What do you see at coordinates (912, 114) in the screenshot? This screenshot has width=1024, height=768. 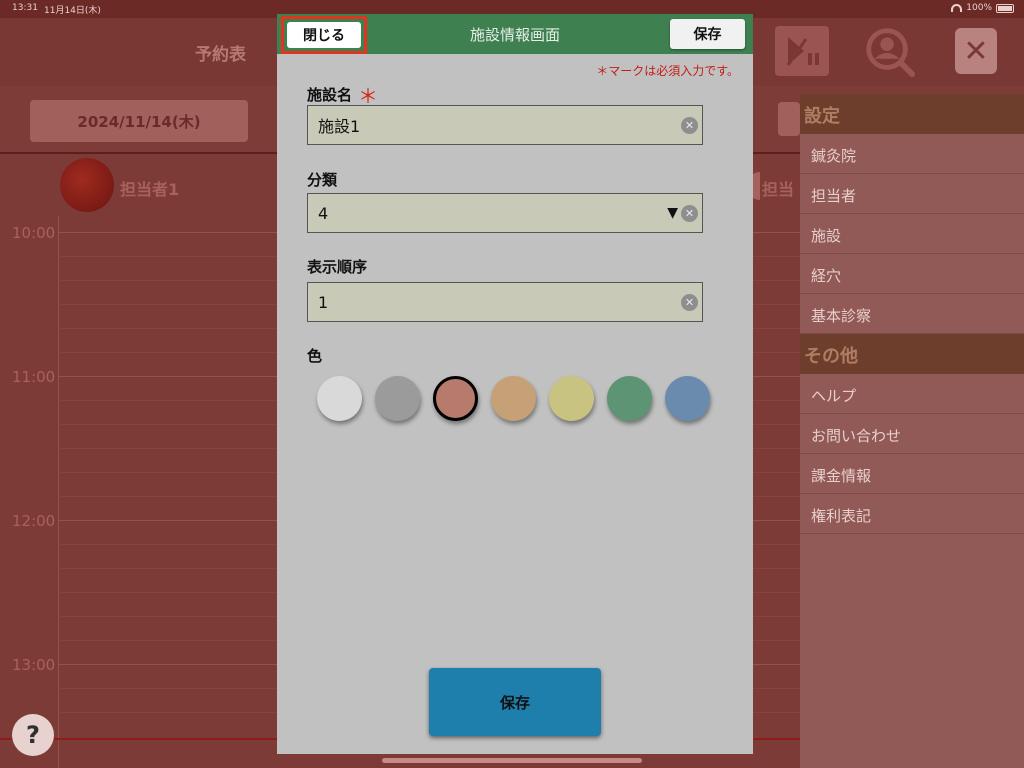 I see `menu-section-settings: 設定` at bounding box center [912, 114].